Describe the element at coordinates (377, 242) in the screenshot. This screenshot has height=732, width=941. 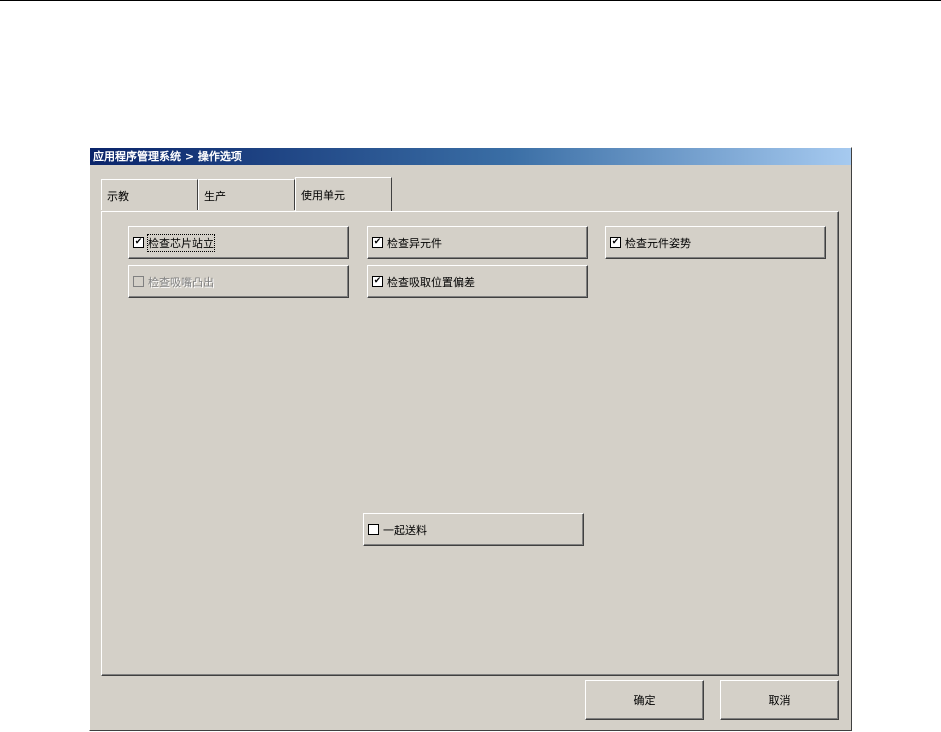
I see `check-odd-component-checkbox: ✔` at that location.